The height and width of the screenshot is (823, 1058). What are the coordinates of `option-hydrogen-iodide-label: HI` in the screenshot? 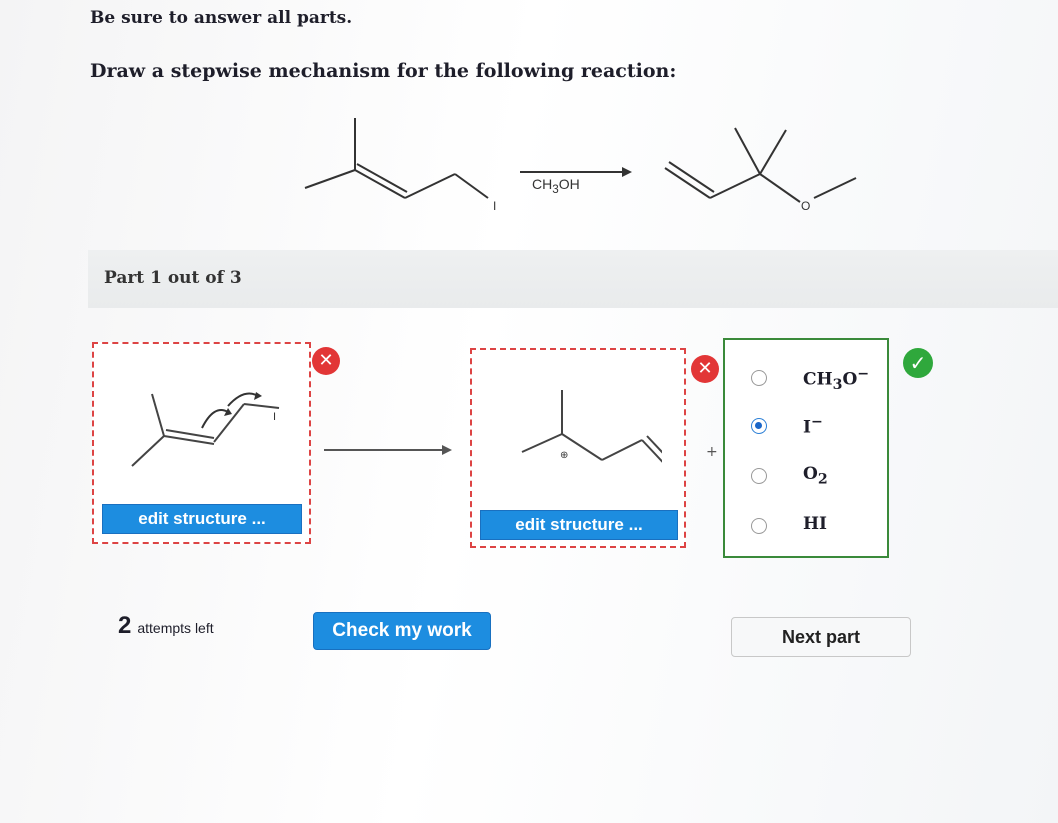 It's located at (815, 524).